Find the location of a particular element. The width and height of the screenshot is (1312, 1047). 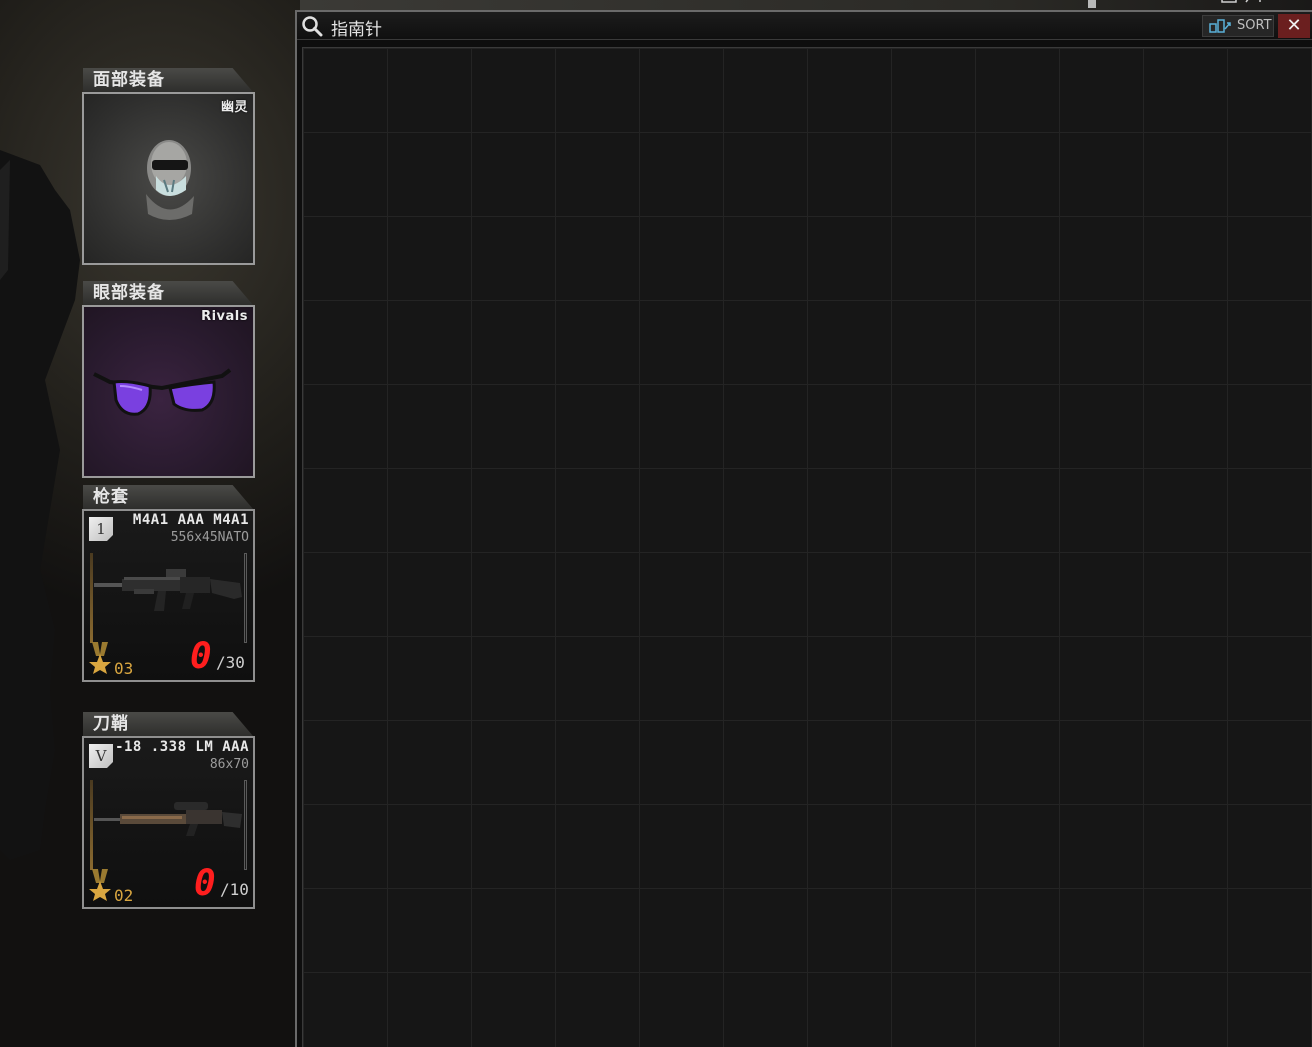

scabbard-slot-header: 刀鞘 is located at coordinates (168, 724).